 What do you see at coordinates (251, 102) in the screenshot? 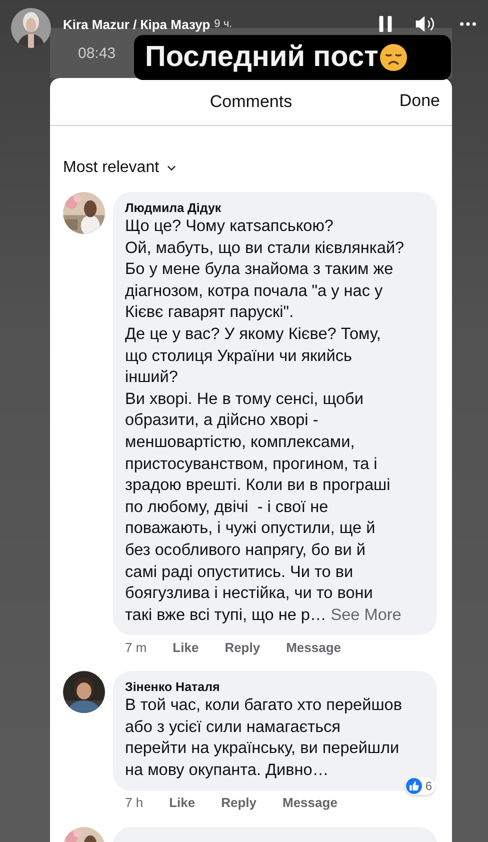
I see `sheet-title: Comments` at bounding box center [251, 102].